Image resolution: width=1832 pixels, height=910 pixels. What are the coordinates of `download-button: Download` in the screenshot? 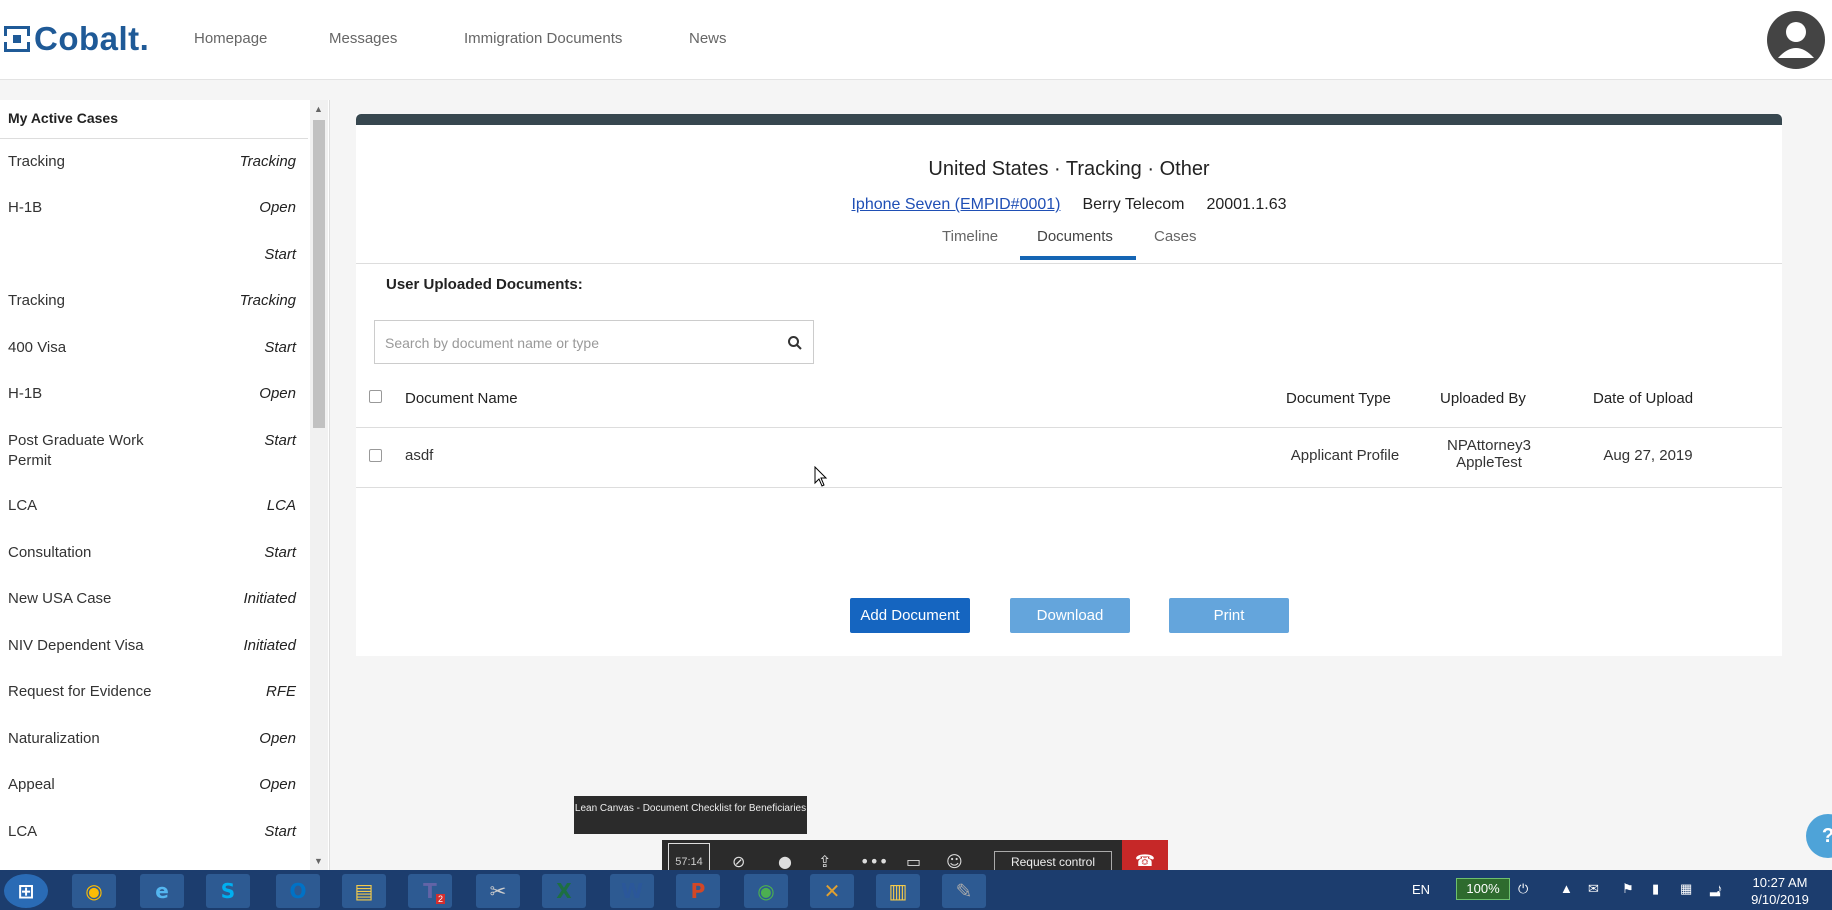 It's located at (1070, 615).